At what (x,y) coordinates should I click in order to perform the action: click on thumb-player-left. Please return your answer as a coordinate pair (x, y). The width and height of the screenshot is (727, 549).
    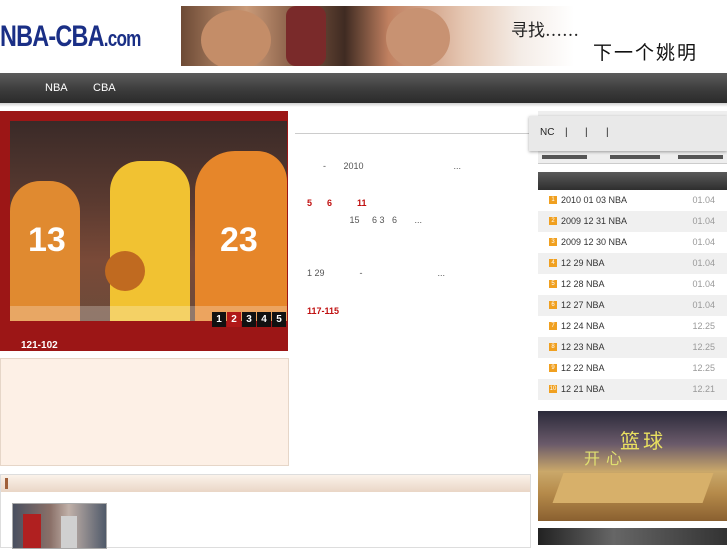
    Looking at the image, I should click on (32, 531).